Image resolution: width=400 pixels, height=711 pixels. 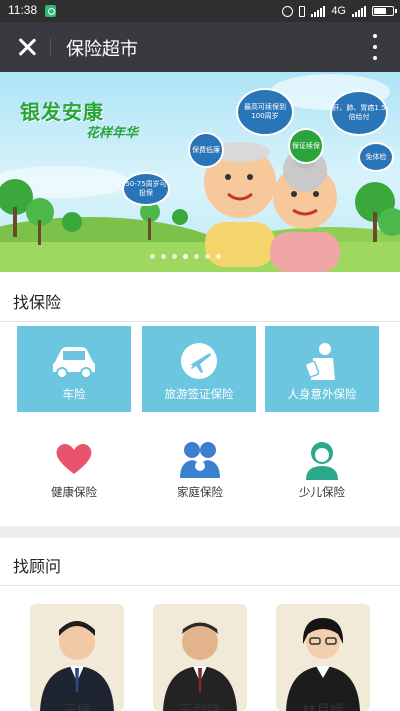 What do you see at coordinates (200, 460) in the screenshot?
I see `family-icon` at bounding box center [200, 460].